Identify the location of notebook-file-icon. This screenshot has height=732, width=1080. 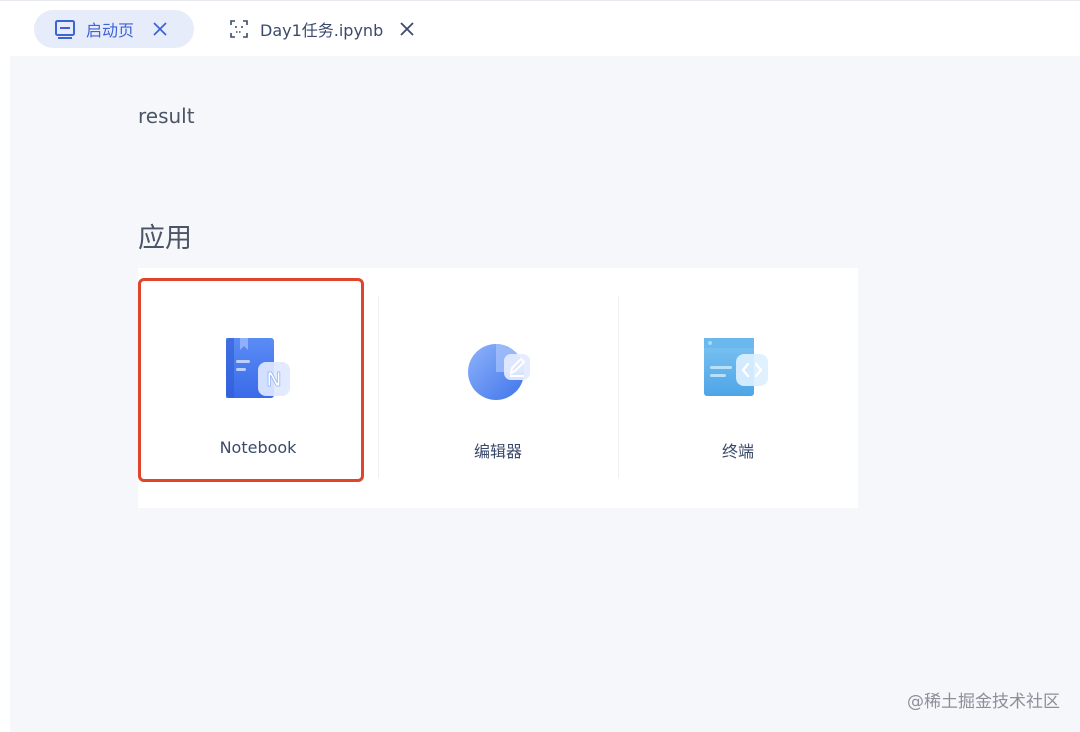
(239, 29).